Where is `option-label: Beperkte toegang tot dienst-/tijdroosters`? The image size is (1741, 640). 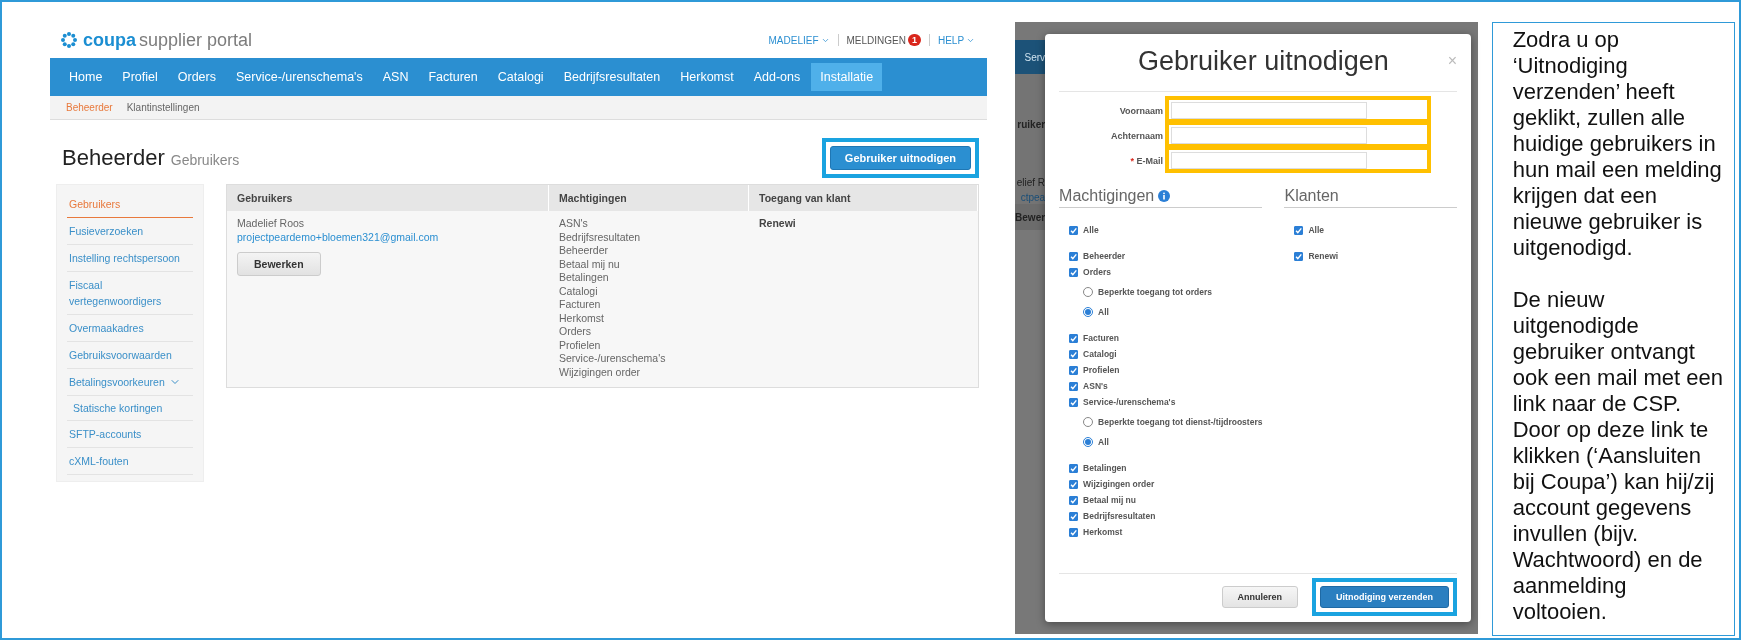 option-label: Beperkte toegang tot dienst-/tijdroosters is located at coordinates (1180, 422).